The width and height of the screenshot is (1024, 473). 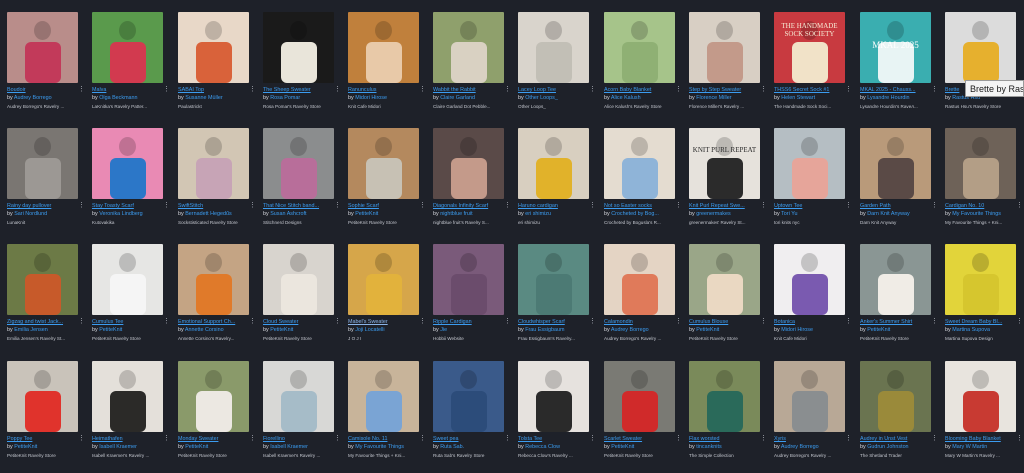 What do you see at coordinates (300, 322) in the screenshot?
I see `pattern-title-link: Cloud Sweater` at bounding box center [300, 322].